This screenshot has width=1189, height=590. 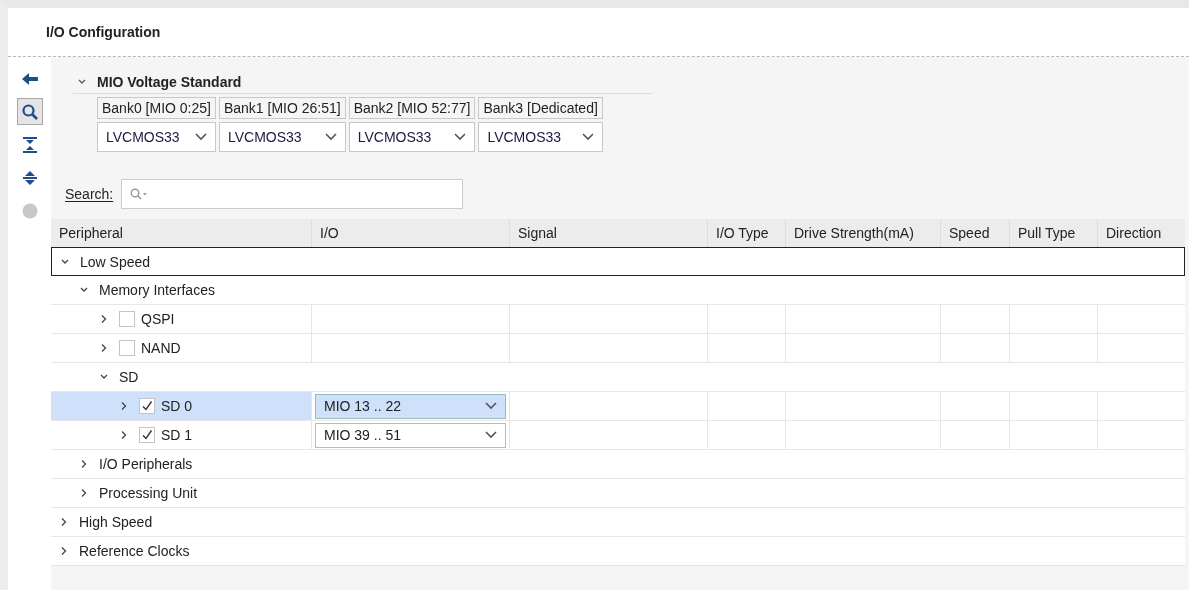 I want to click on bank-header: Bank0 [MIO 0:25], so click(x=156, y=108).